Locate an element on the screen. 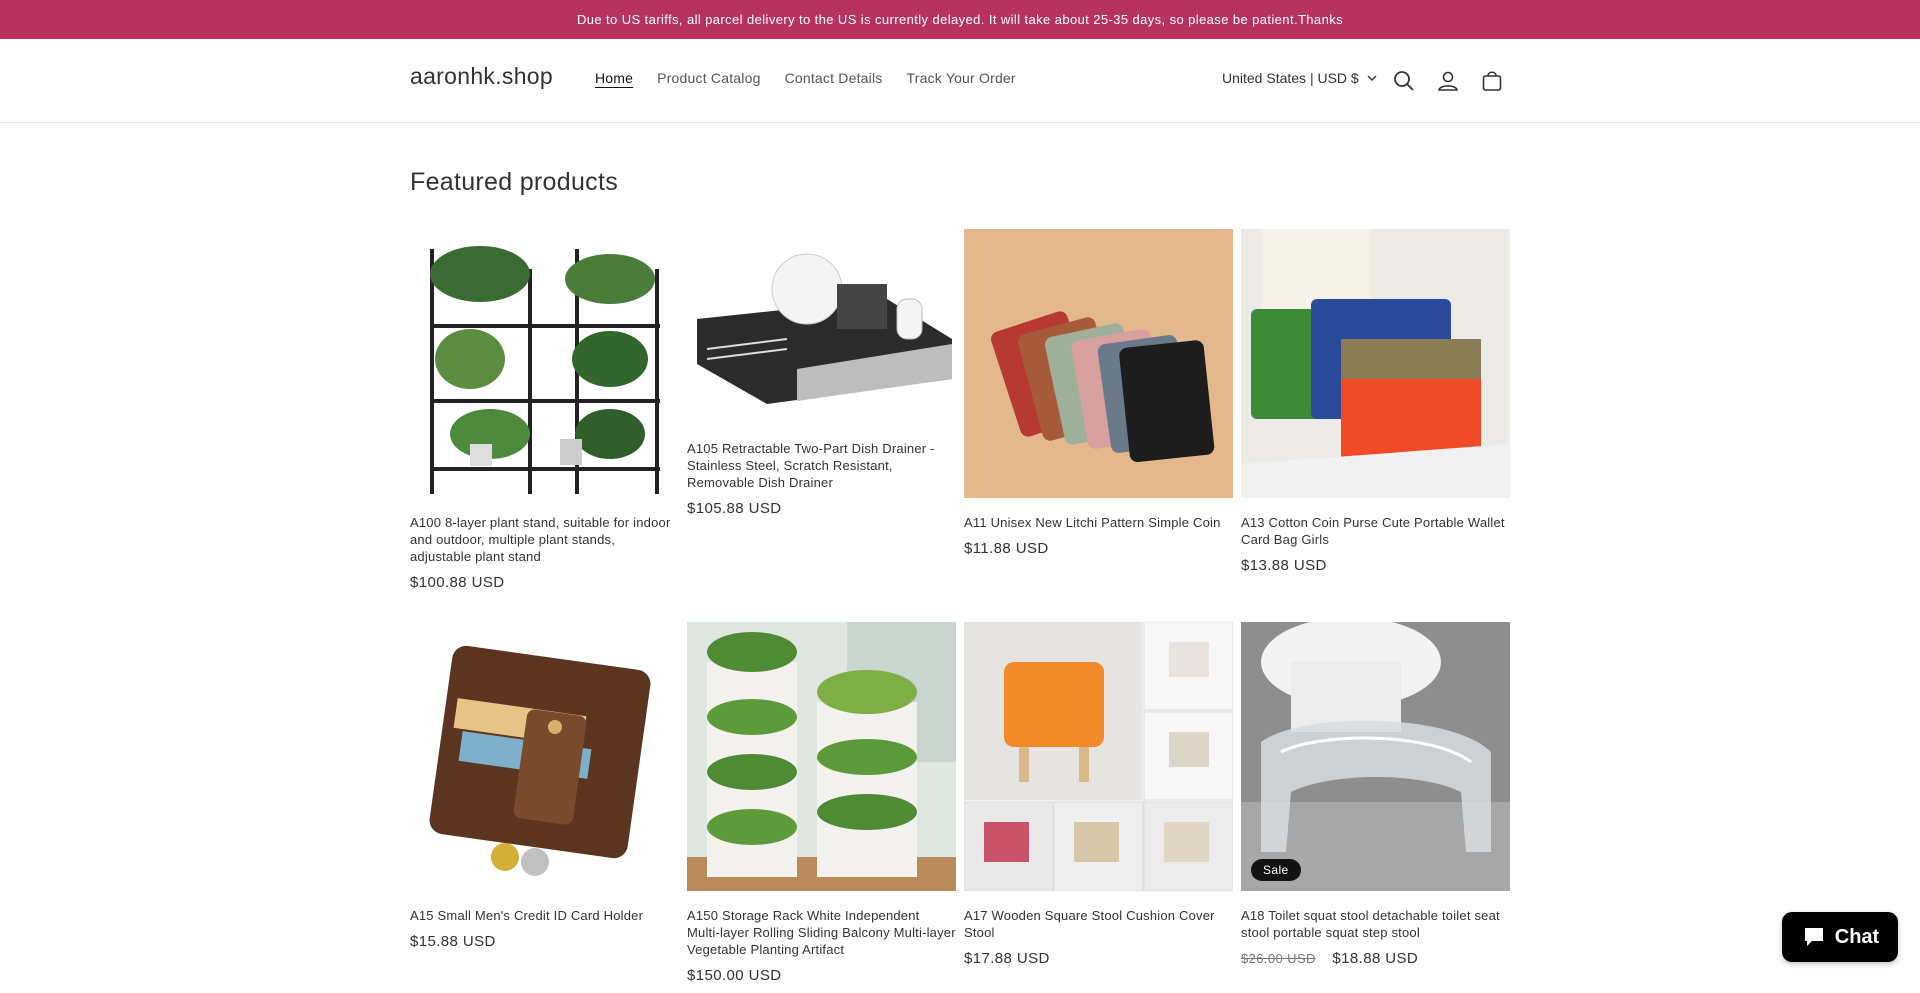  chevron-down-icon is located at coordinates (1372, 78).